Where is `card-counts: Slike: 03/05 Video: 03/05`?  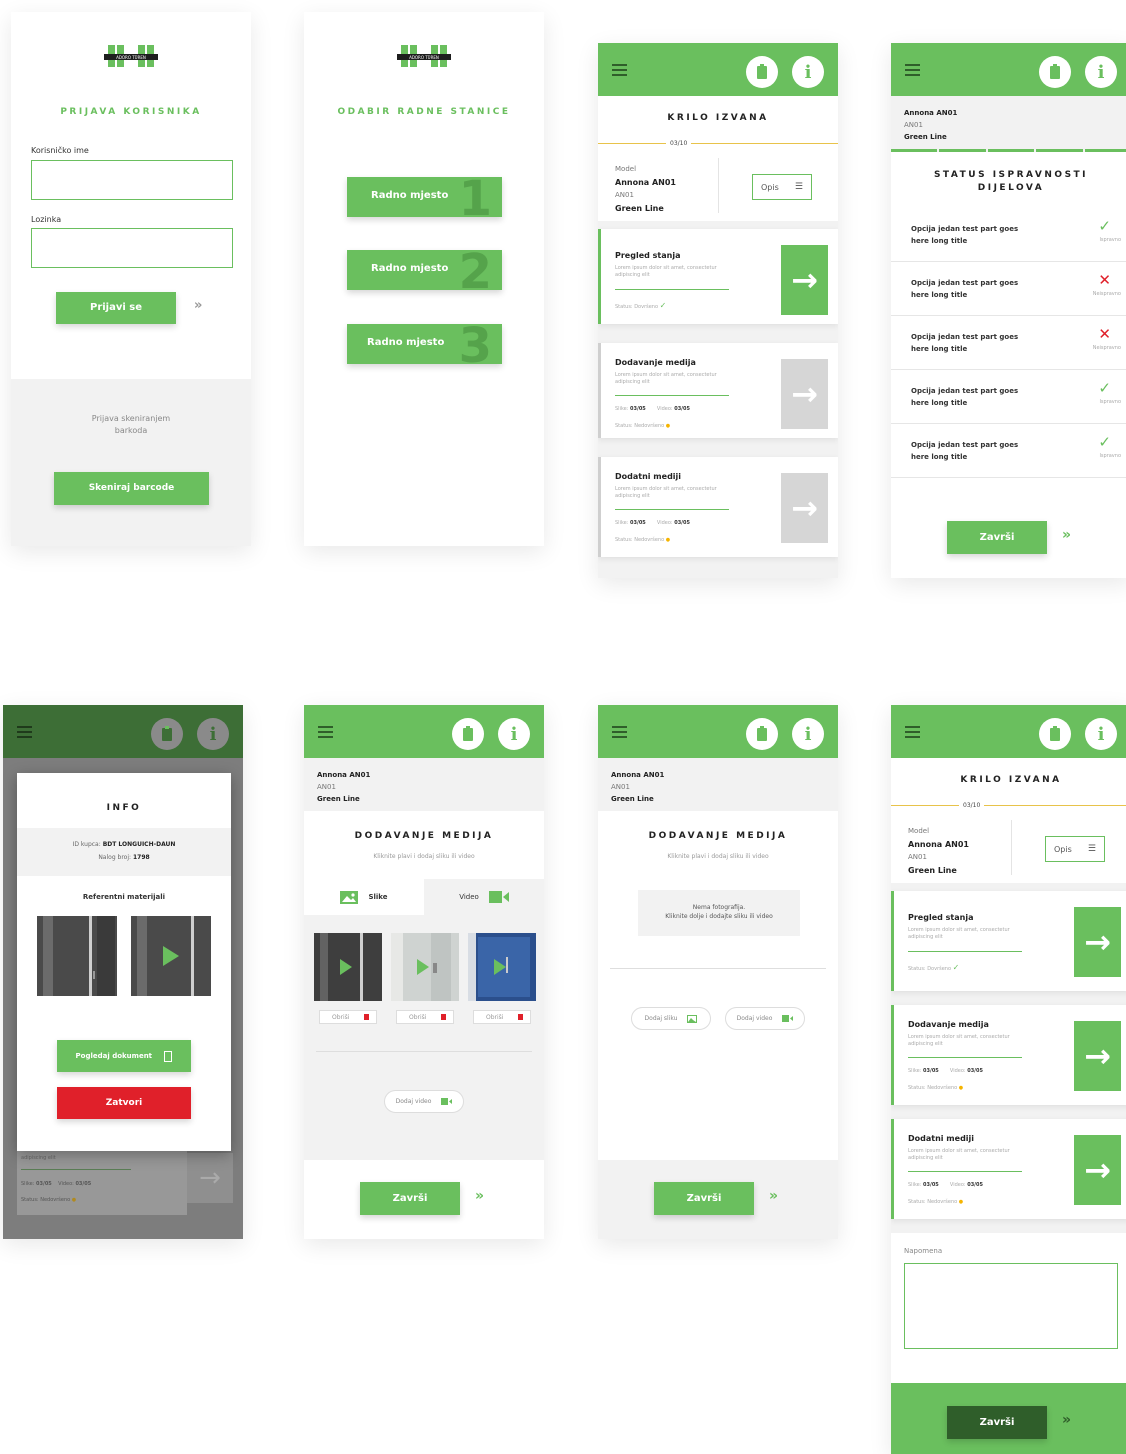
card-counts: Slike: 03/05 Video: 03/05 is located at coordinates (945, 1185).